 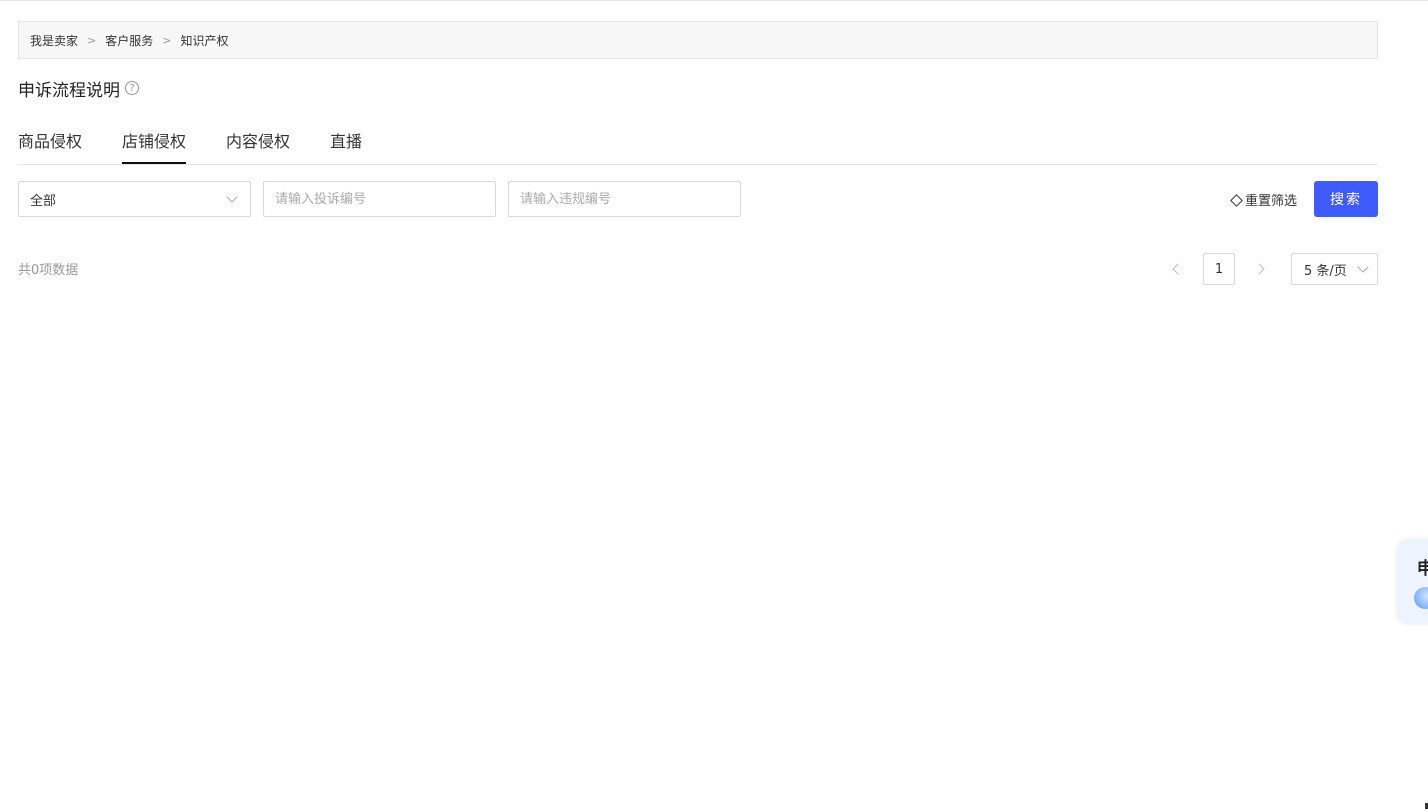 What do you see at coordinates (258, 146) in the screenshot?
I see `tab-content-infringement: 内容侵权` at bounding box center [258, 146].